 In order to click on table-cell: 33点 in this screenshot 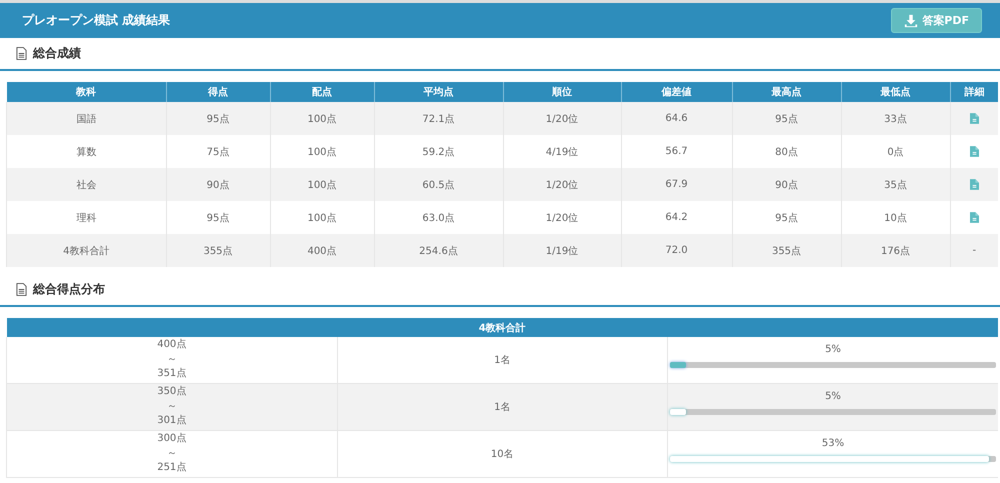, I will do `click(895, 118)`.